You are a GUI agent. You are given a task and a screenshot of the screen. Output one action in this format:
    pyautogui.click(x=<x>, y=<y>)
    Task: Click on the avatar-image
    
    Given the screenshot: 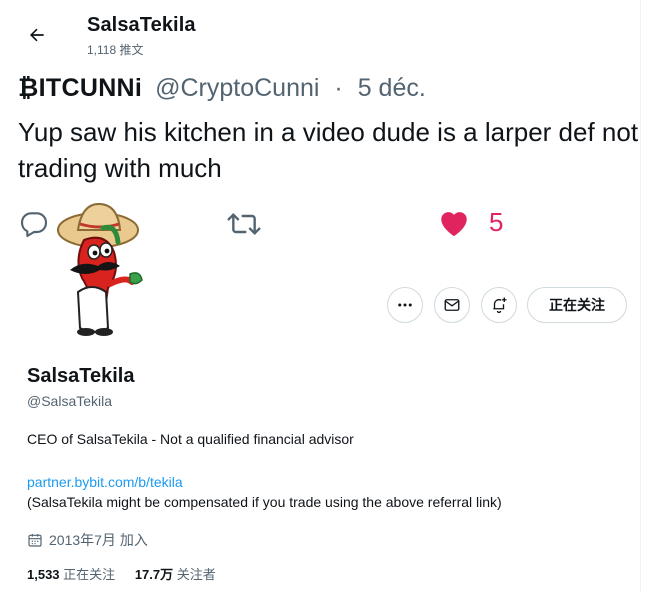 What is the action you would take?
    pyautogui.click(x=100, y=269)
    